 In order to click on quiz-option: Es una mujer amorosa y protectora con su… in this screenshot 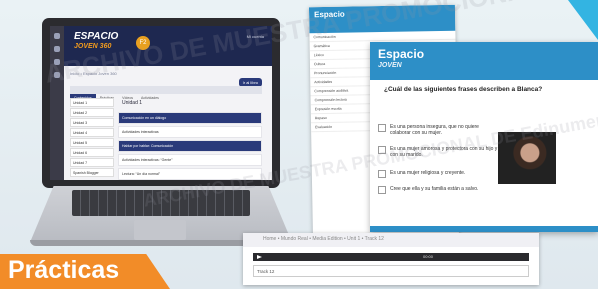, I will do `click(439, 152)`.